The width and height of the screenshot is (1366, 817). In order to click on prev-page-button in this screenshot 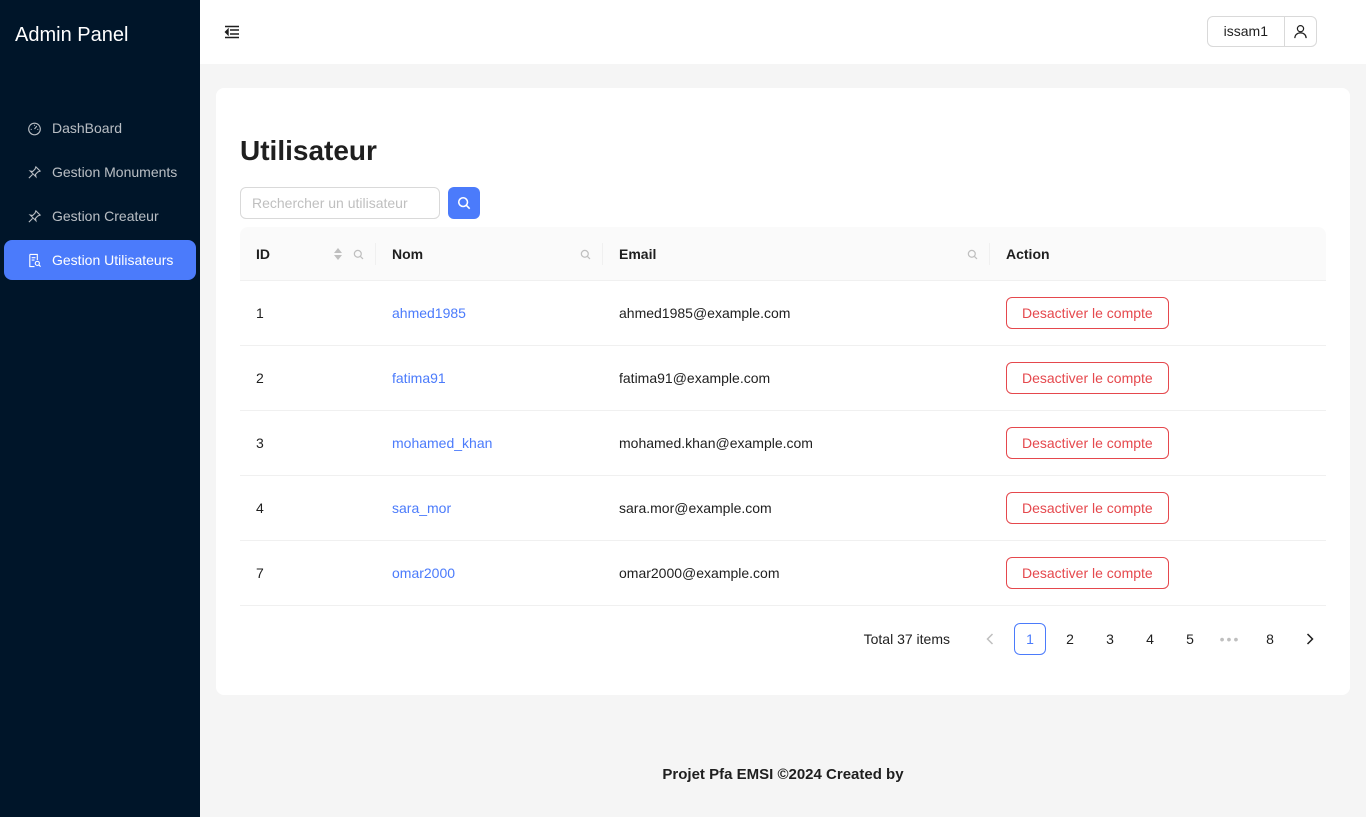, I will do `click(990, 639)`.